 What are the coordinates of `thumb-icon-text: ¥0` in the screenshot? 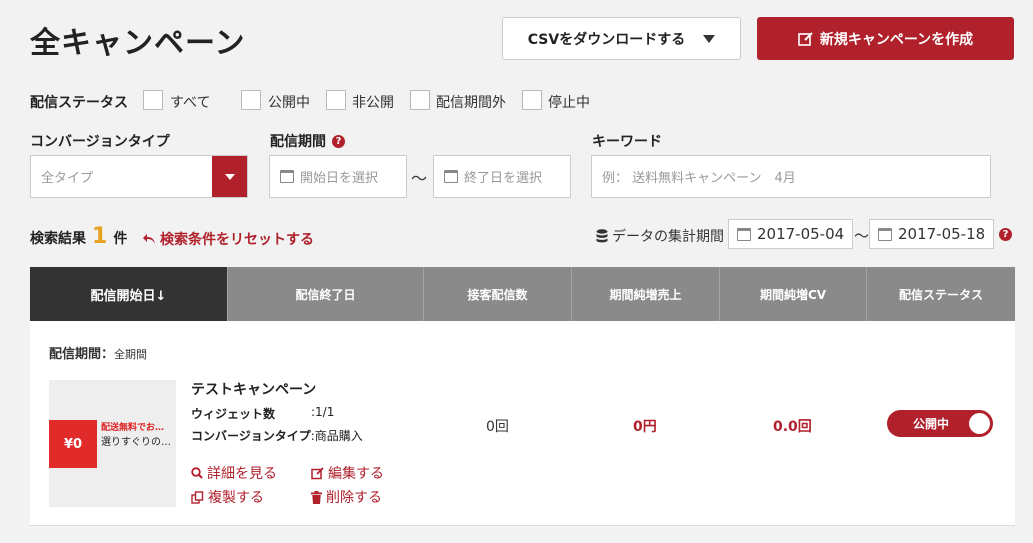 It's located at (73, 444).